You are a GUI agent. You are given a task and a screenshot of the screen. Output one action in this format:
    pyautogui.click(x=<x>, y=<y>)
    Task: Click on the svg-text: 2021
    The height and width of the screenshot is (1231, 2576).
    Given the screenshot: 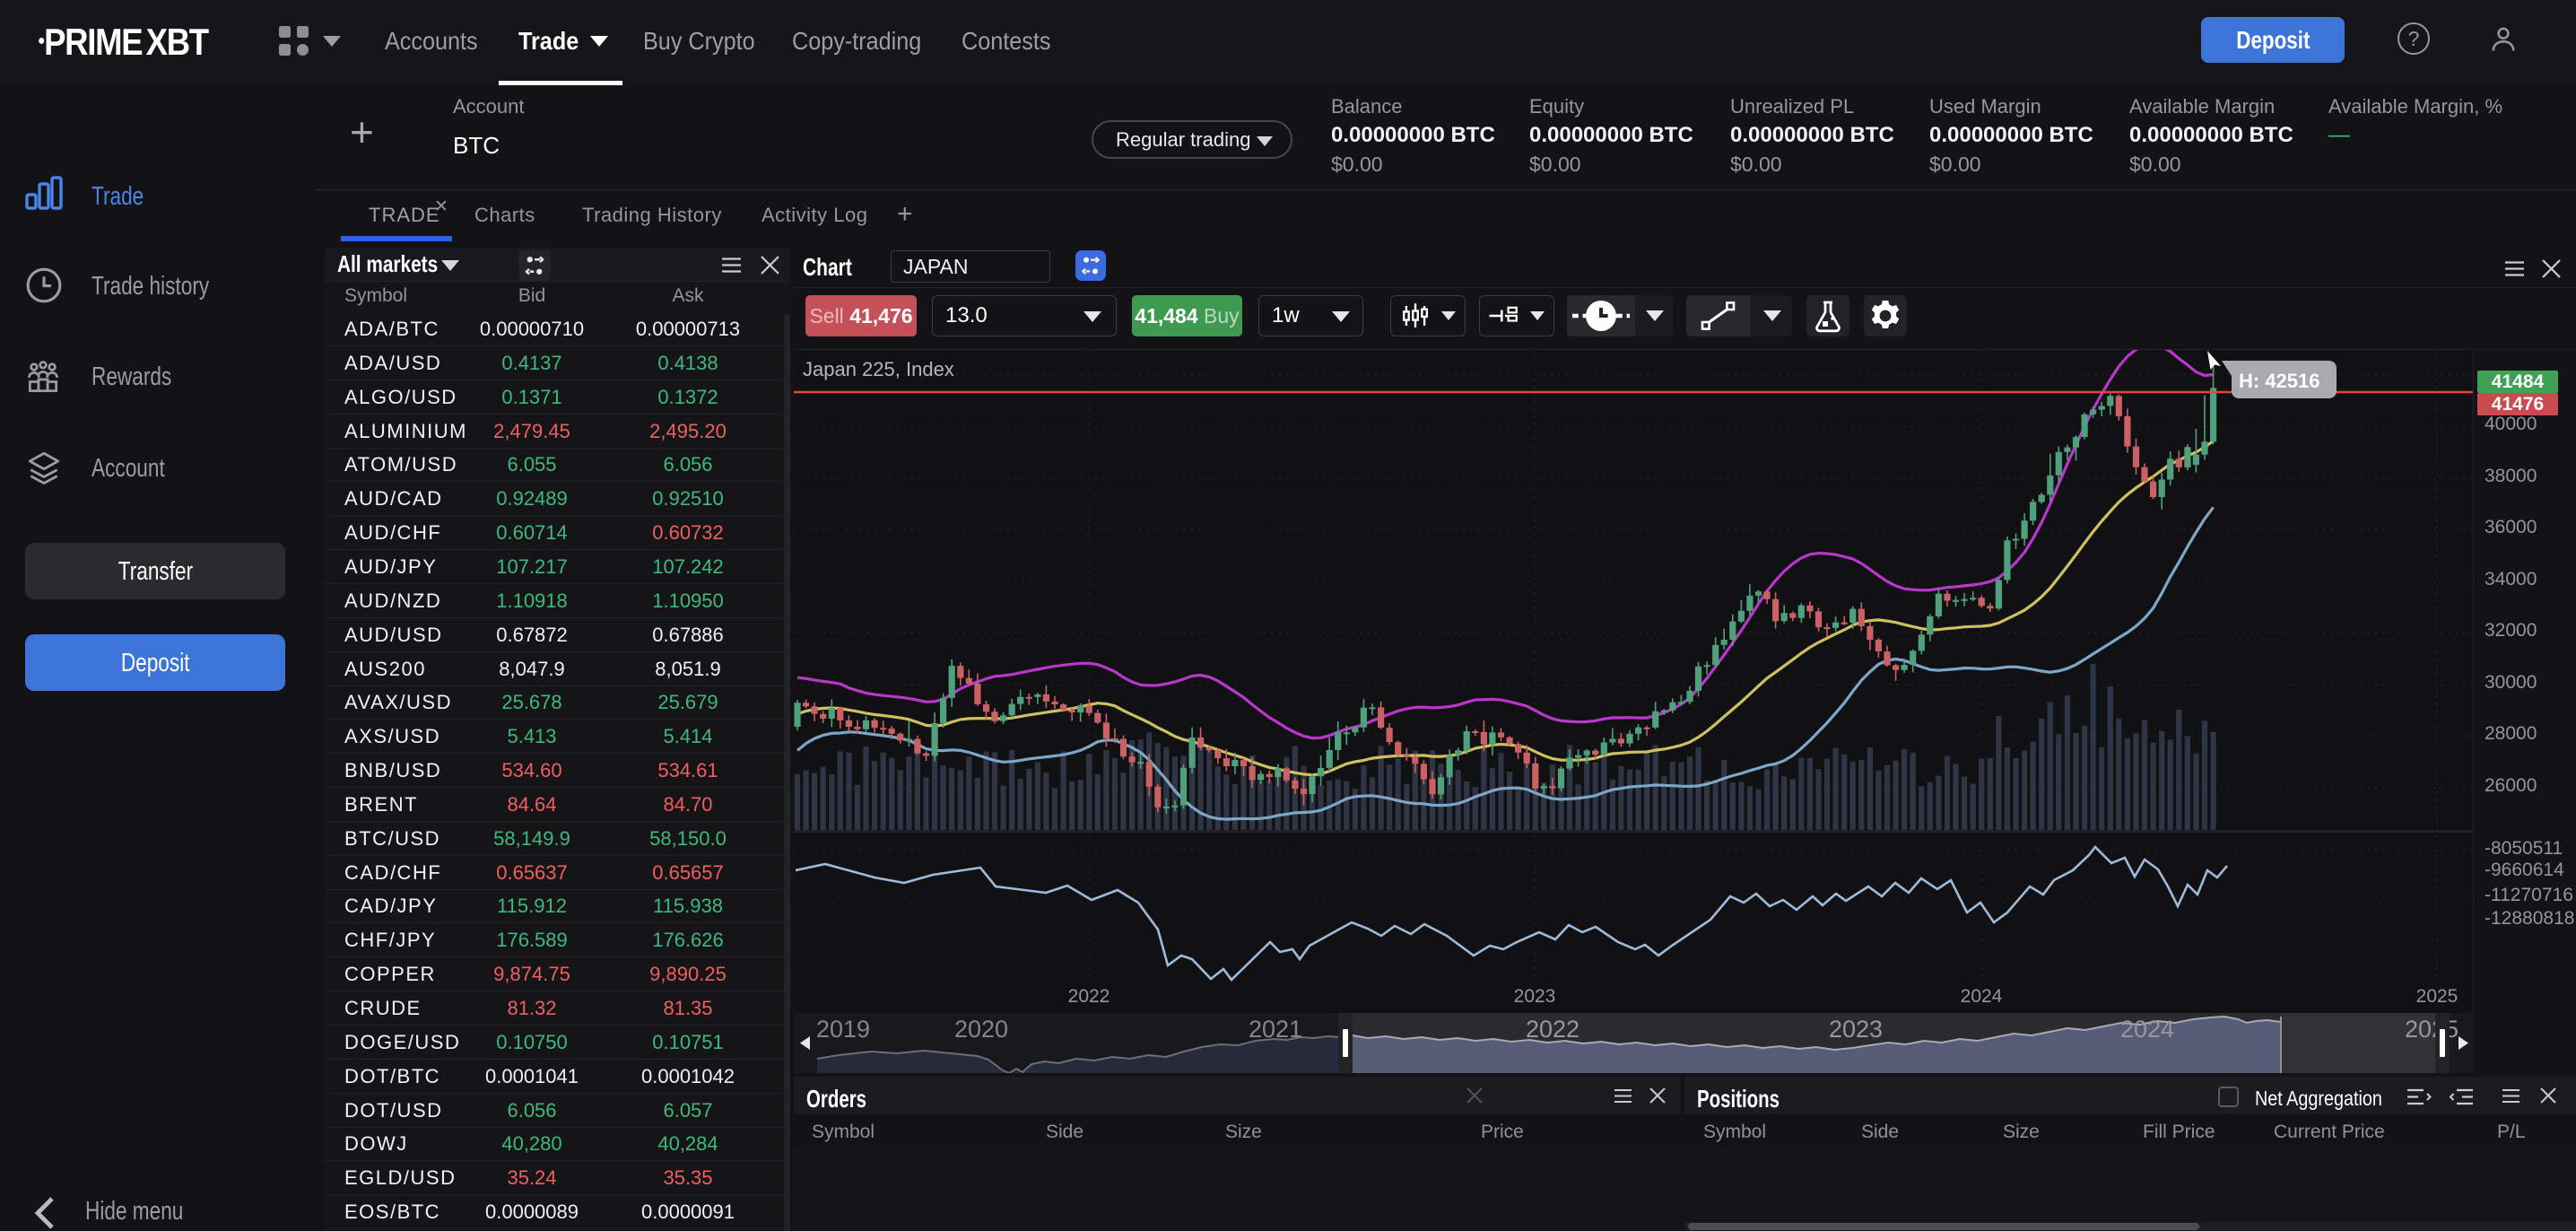 What is the action you would take?
    pyautogui.click(x=1275, y=1029)
    